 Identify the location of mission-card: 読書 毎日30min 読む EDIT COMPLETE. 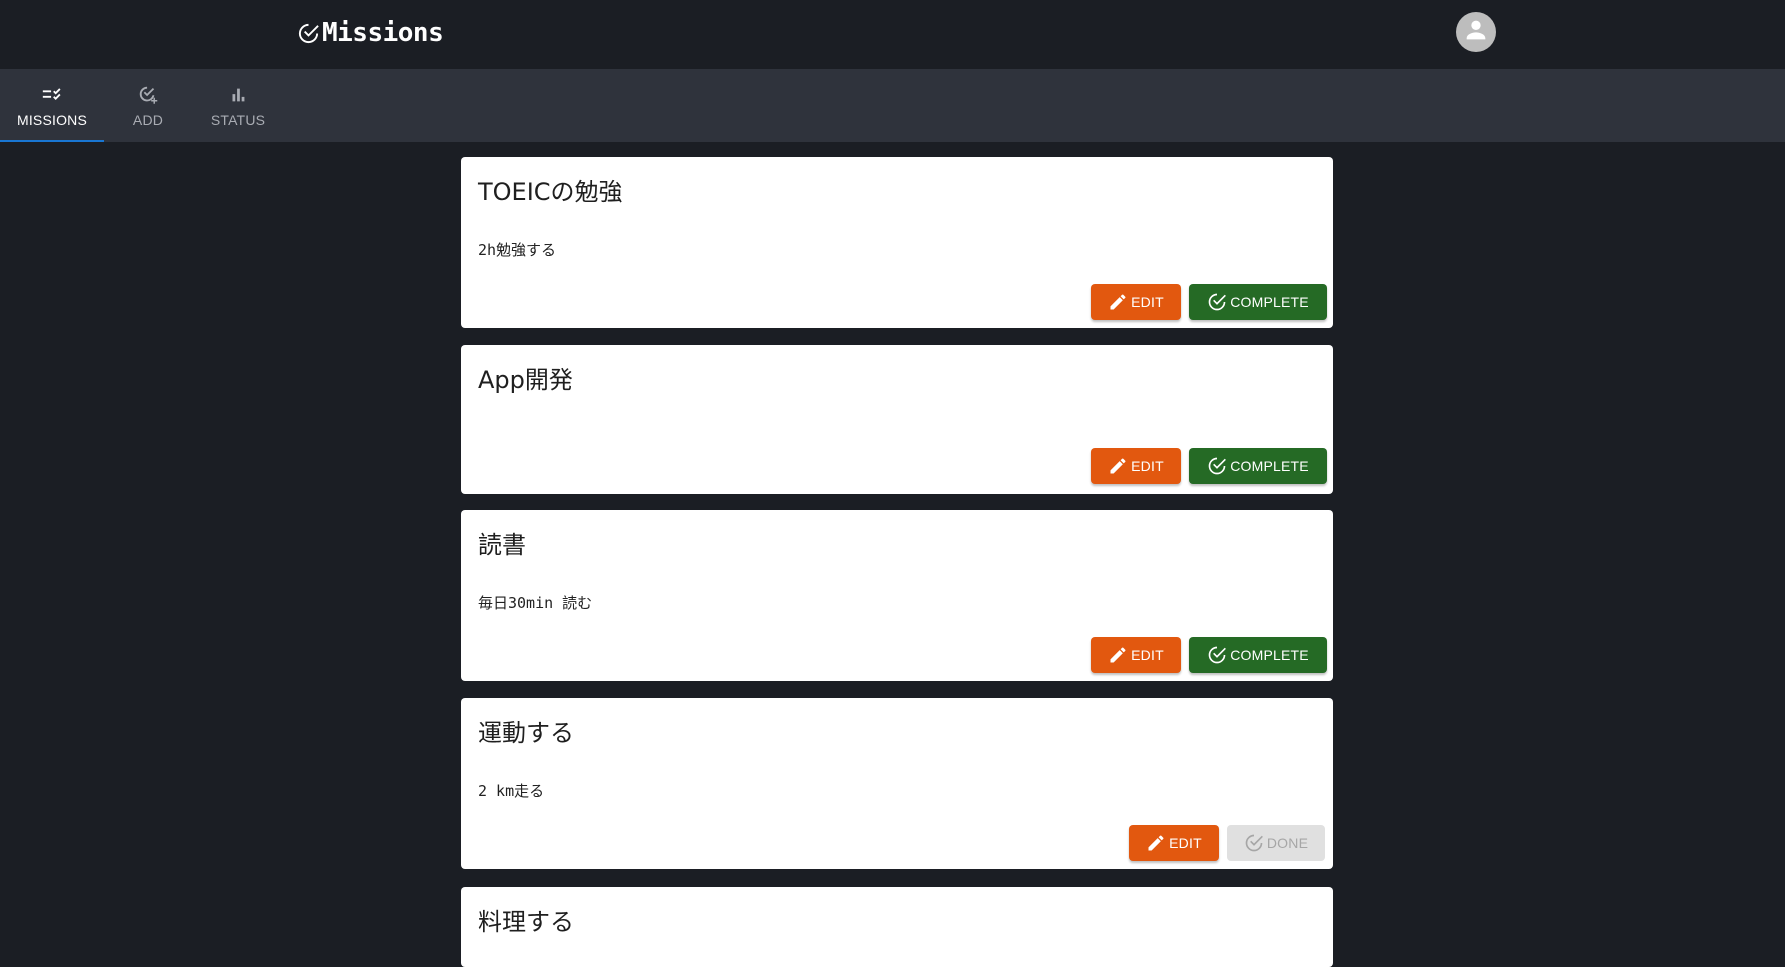
(897, 595).